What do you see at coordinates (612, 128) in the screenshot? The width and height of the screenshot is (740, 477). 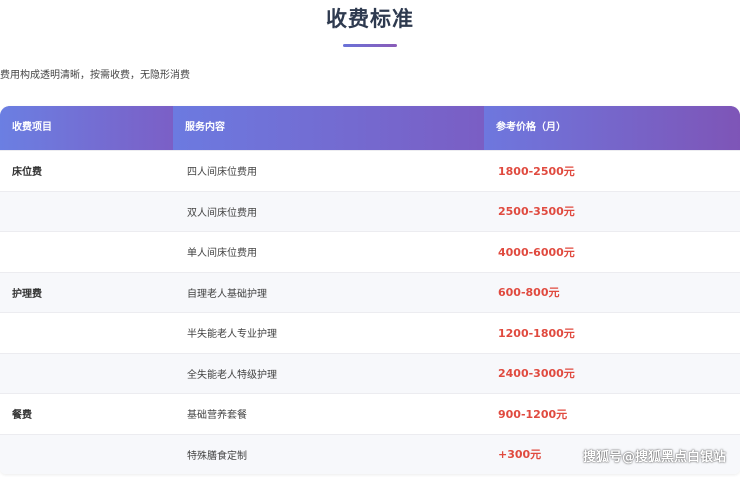 I see `column-header-price: 参考价格（月）` at bounding box center [612, 128].